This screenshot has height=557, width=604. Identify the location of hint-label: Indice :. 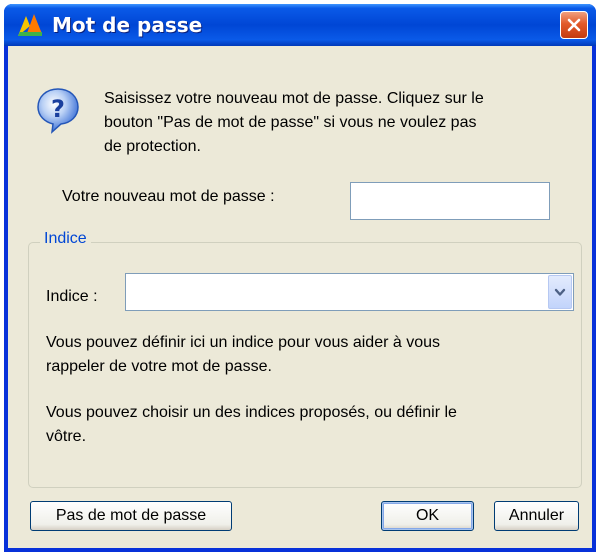
(72, 296).